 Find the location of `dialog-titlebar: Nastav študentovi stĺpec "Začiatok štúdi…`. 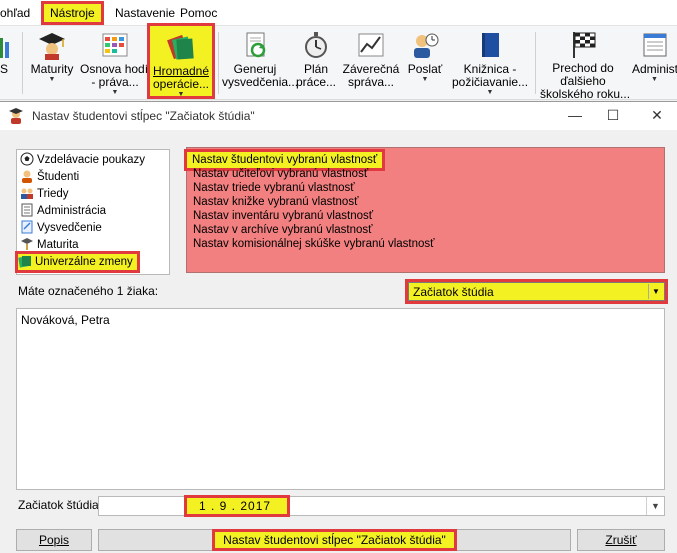

dialog-titlebar: Nastav študentovi stĺpec "Začiatok štúdi… is located at coordinates (338, 116).